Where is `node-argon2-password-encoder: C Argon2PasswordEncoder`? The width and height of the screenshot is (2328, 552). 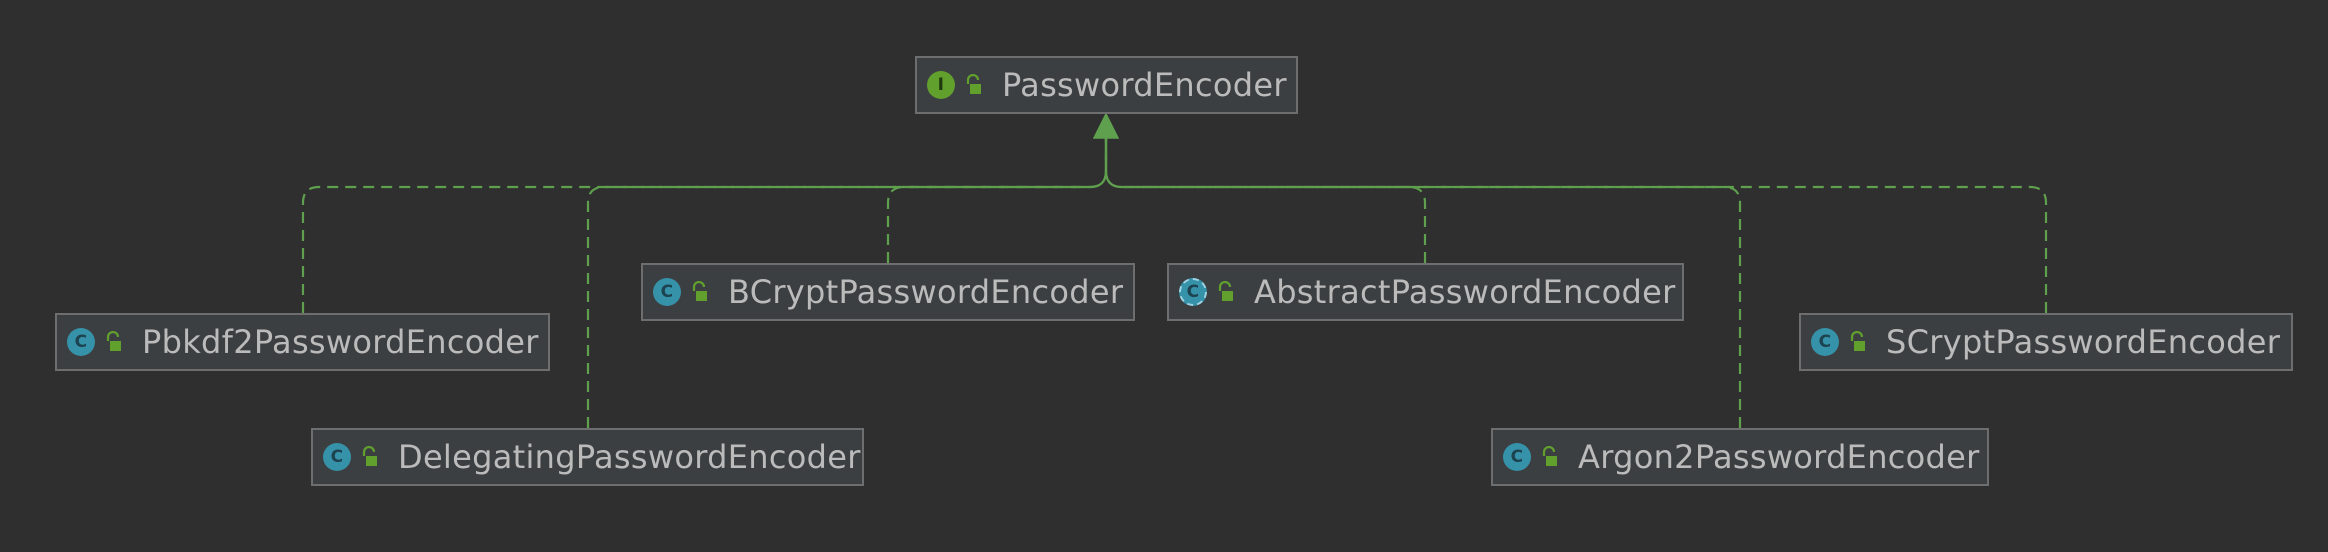 node-argon2-password-encoder: C Argon2PasswordEncoder is located at coordinates (1740, 457).